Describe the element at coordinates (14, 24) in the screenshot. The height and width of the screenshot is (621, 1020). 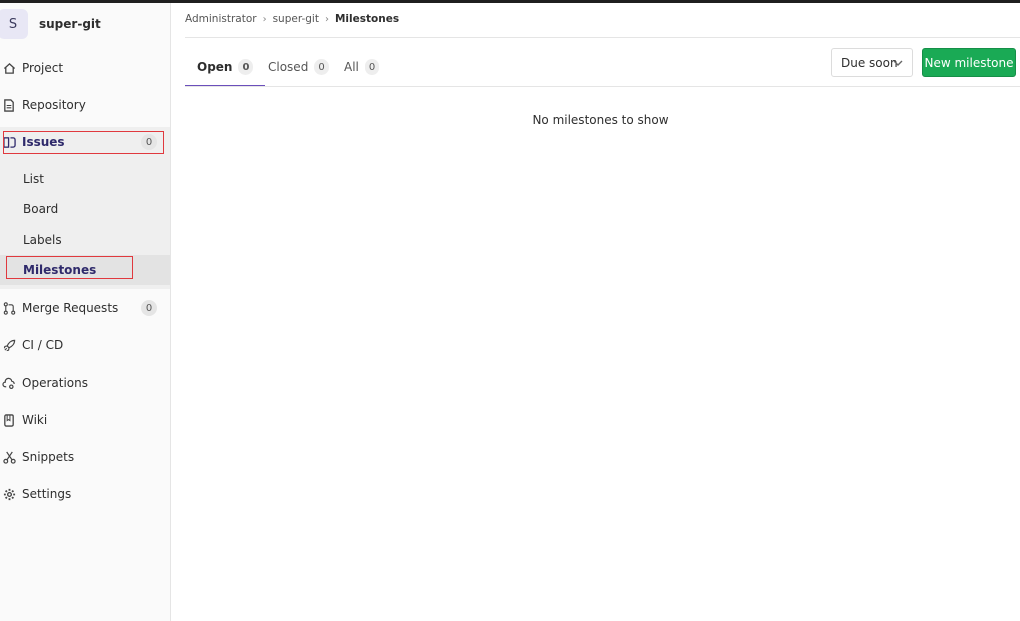
I see `project-avatar: S` at that location.